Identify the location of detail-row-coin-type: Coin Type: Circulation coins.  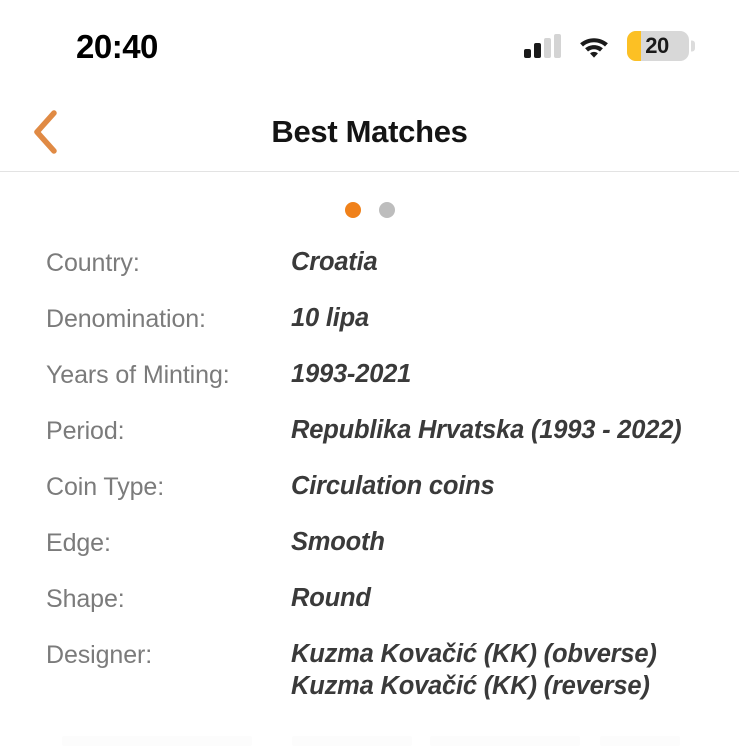
(369, 499).